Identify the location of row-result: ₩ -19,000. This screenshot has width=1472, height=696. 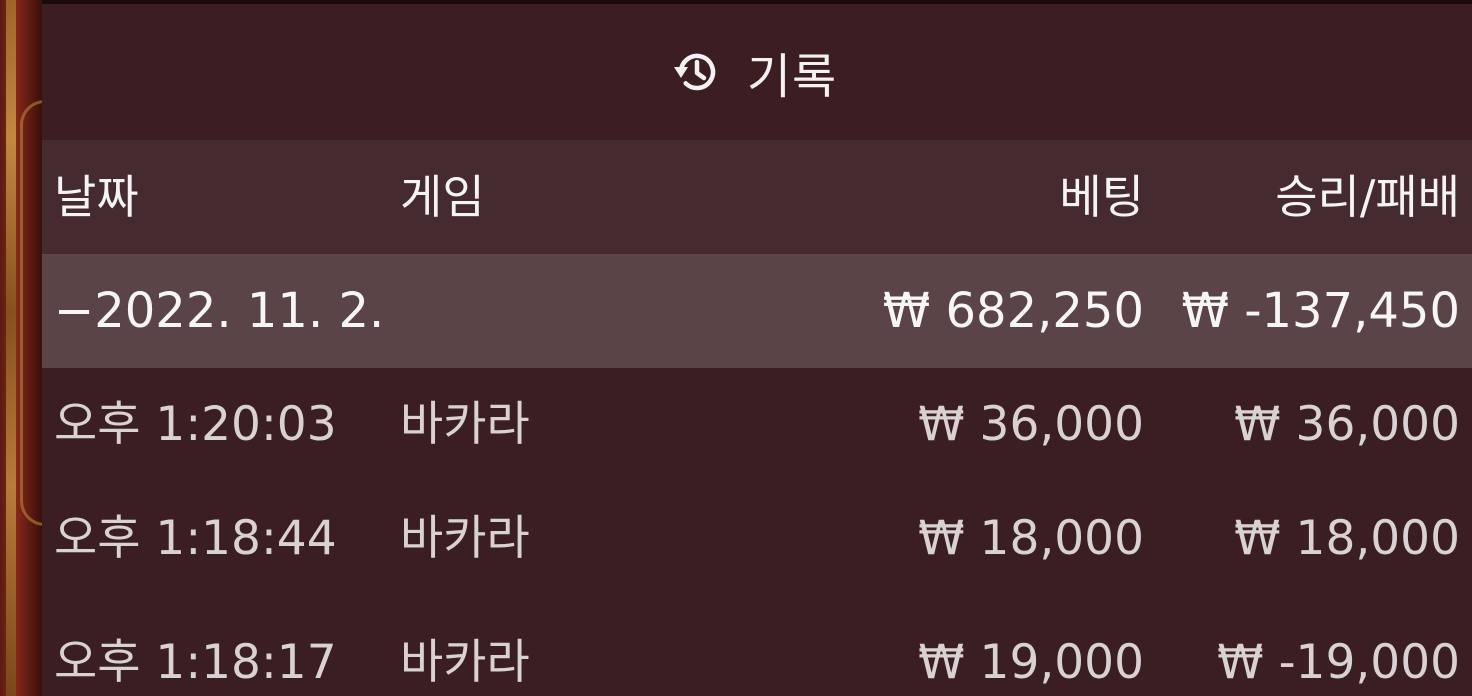
(1338, 662).